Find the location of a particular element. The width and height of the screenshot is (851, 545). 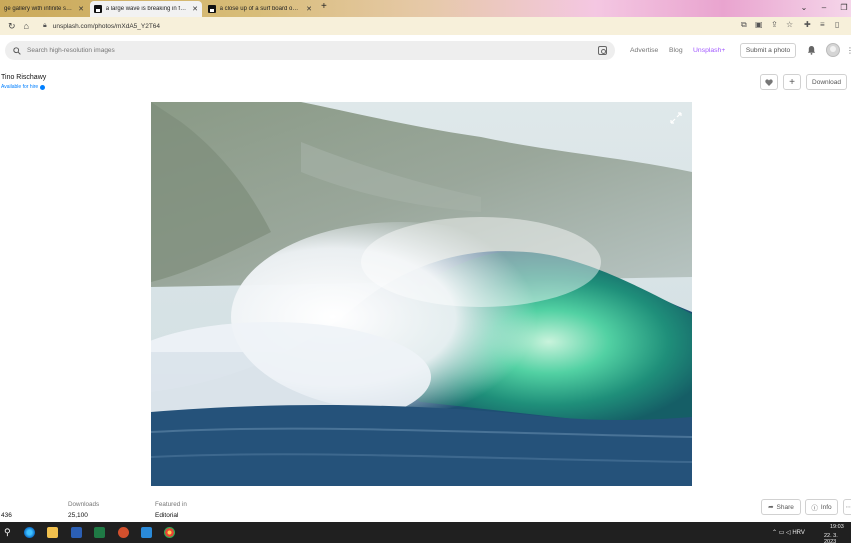

menu-dots-icon: ⋮ is located at coordinates (848, 50).